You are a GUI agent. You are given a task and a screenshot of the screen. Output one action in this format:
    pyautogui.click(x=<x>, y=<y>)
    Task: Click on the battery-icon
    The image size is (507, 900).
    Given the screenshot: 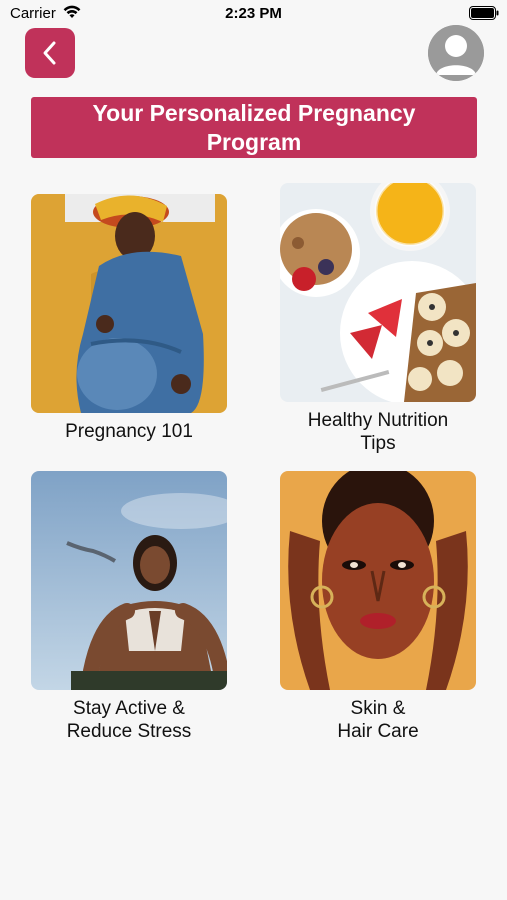 What is the action you would take?
    pyautogui.click(x=484, y=13)
    